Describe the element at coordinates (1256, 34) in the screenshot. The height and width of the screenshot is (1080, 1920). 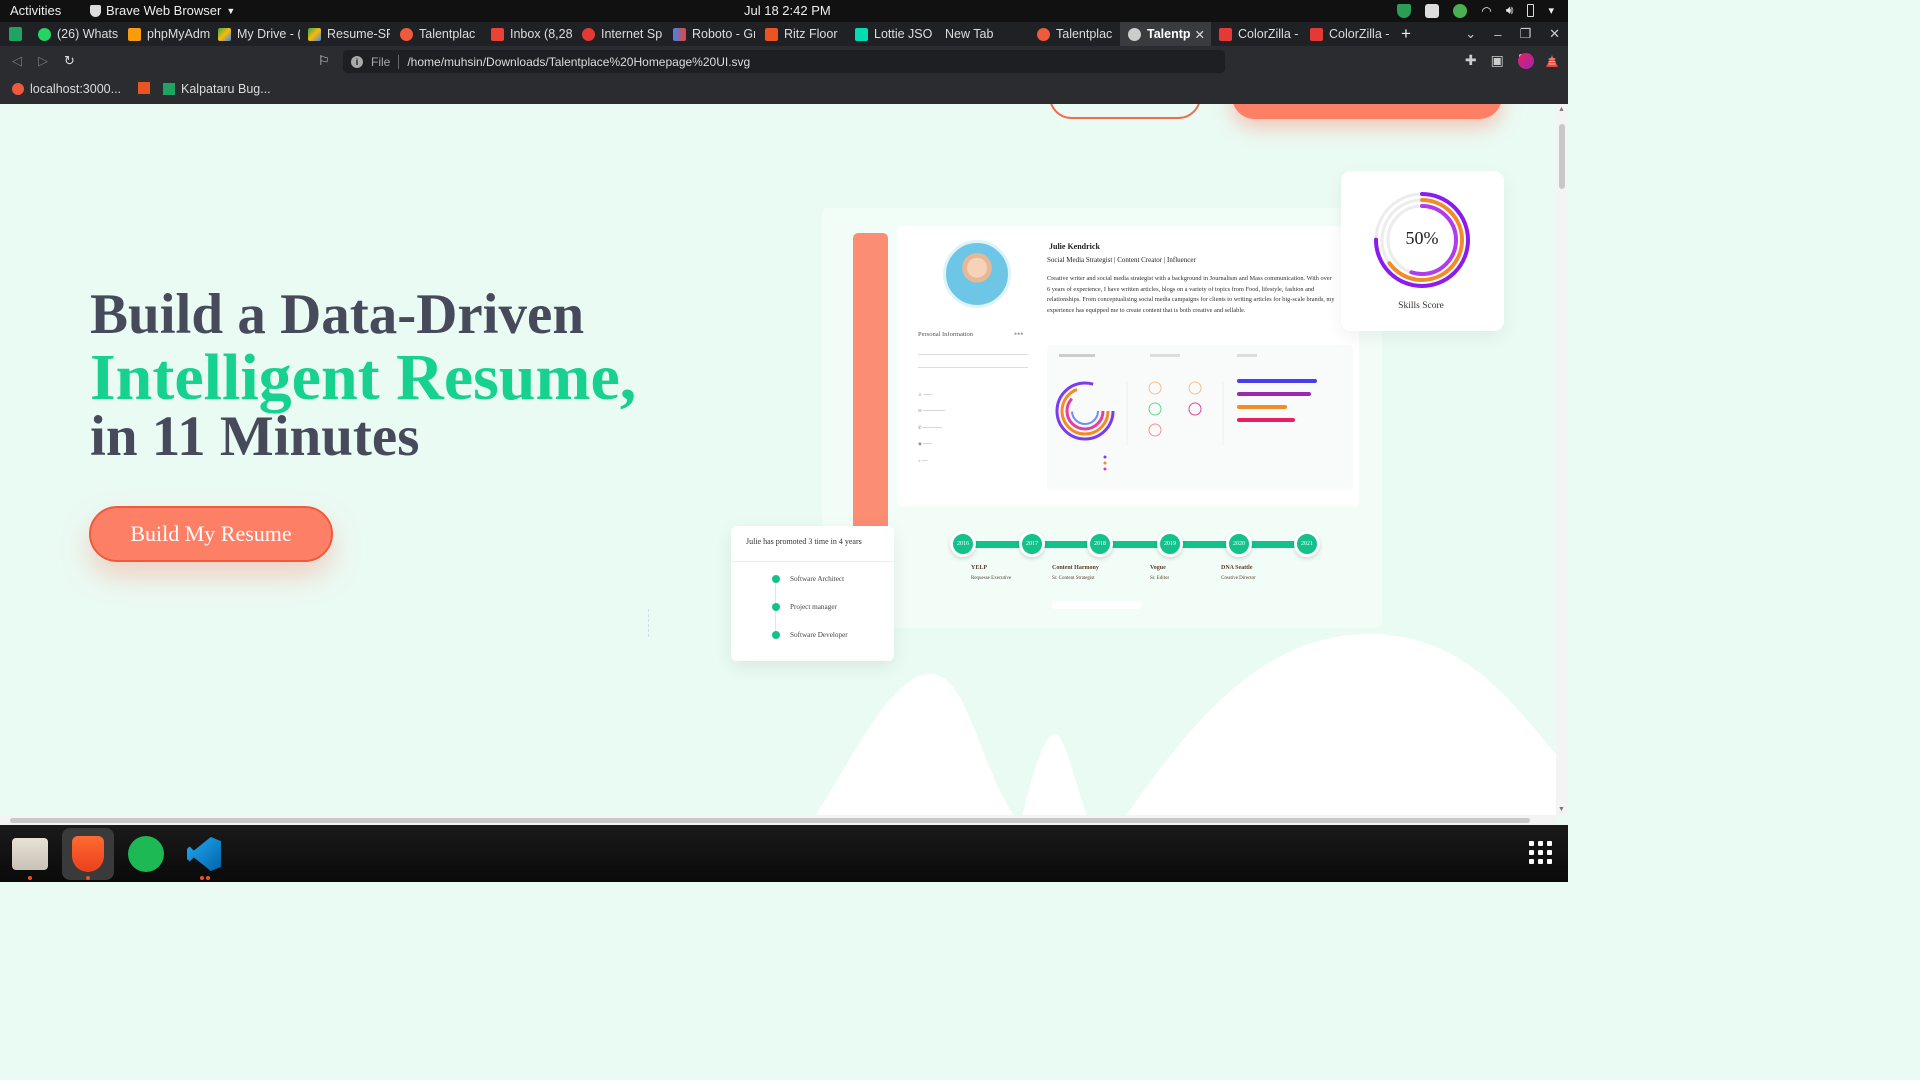
I see `tab-colorzilla-1: ColorZilla -` at that location.